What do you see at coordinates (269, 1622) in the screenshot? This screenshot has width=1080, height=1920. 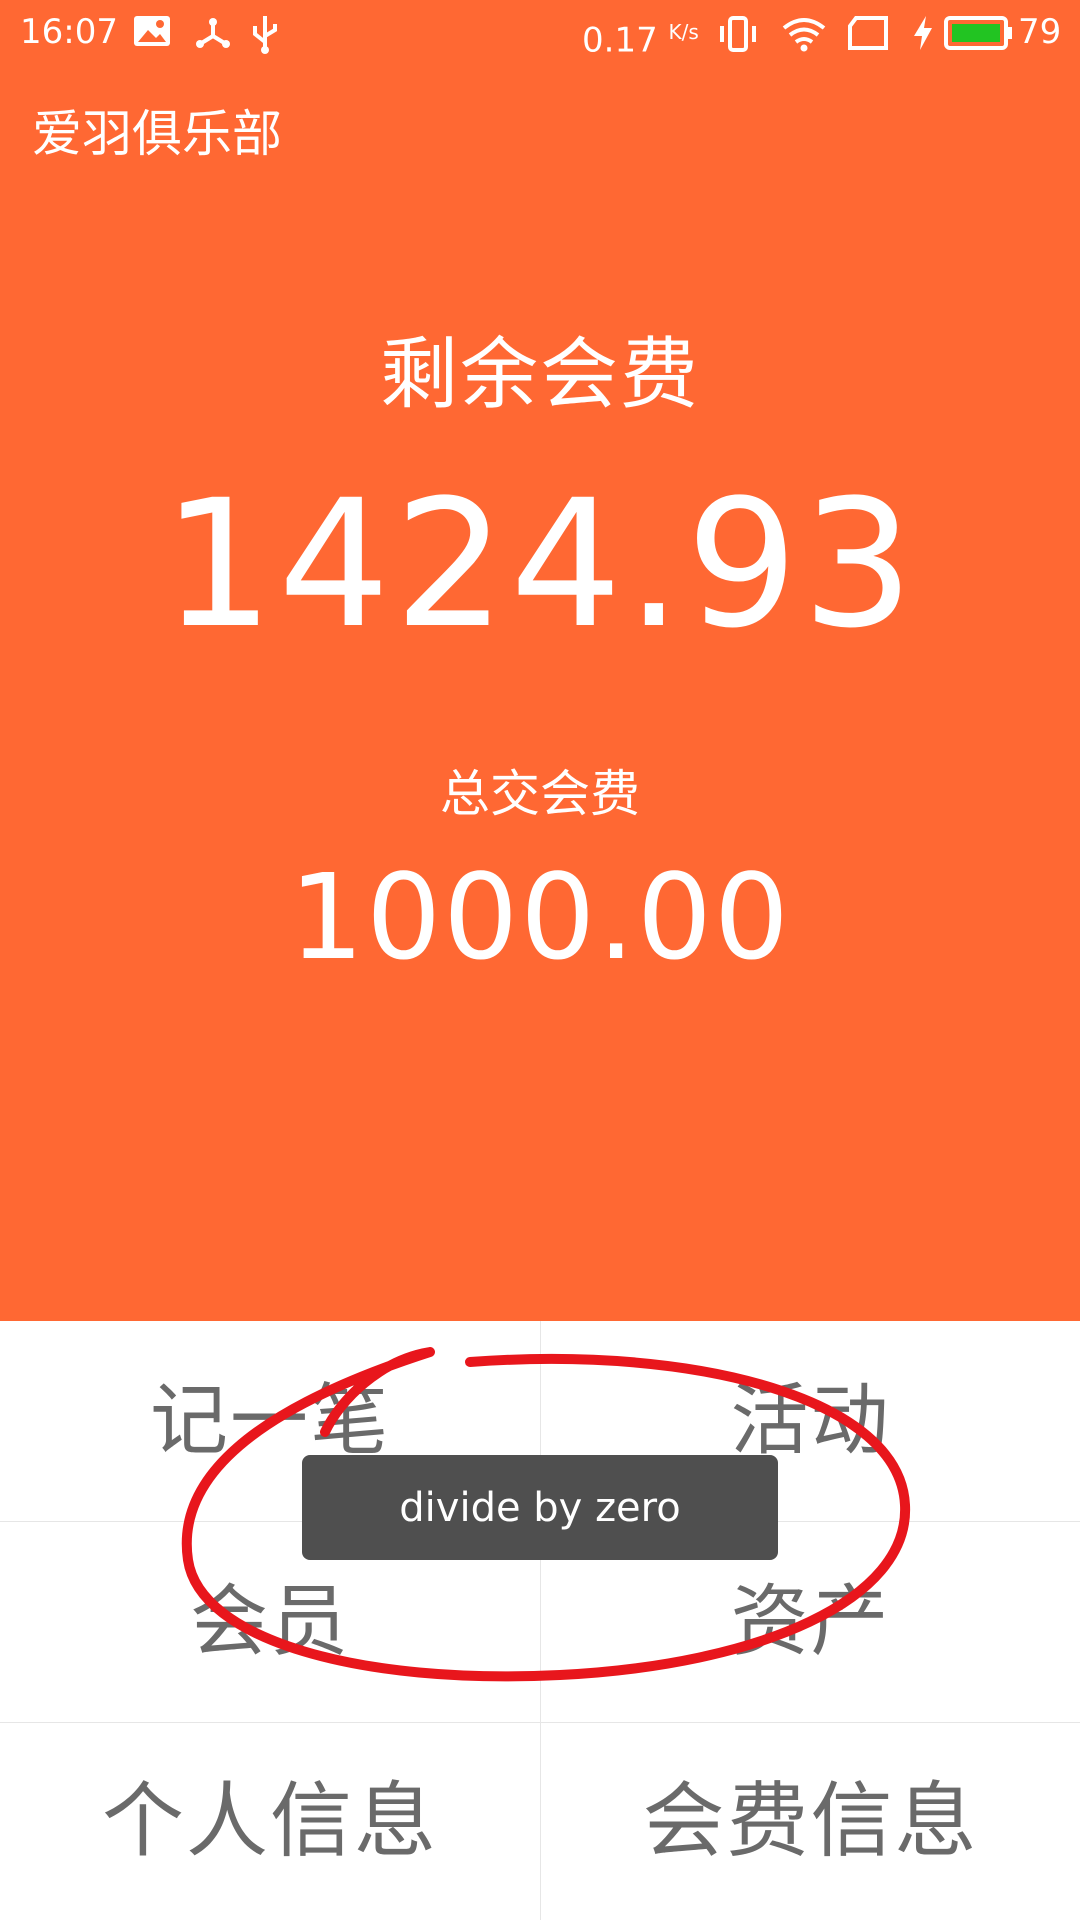 I see `members-label: 会员` at bounding box center [269, 1622].